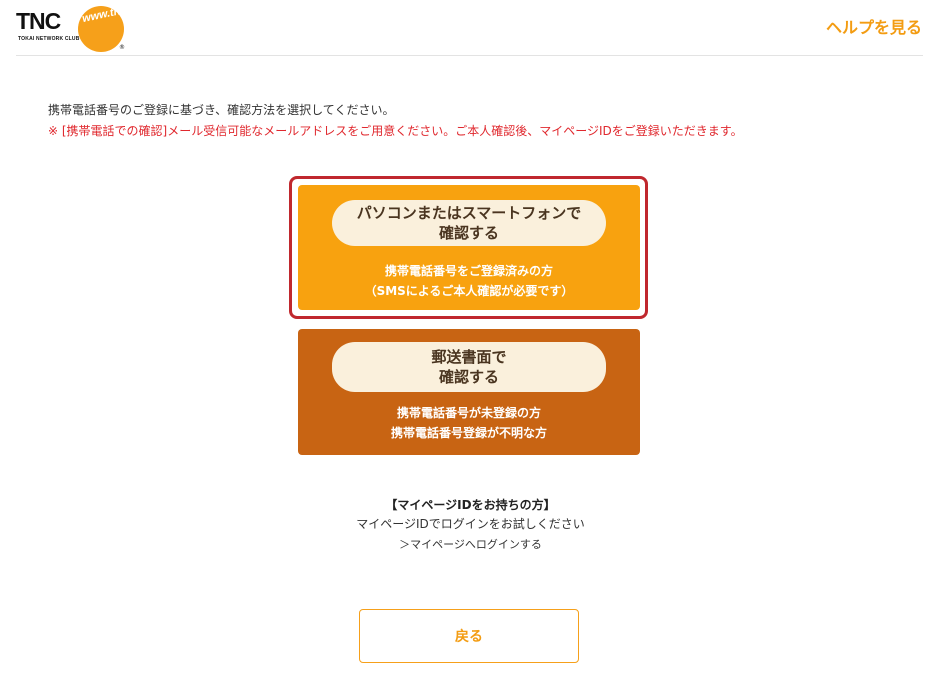  Describe the element at coordinates (469, 291) in the screenshot. I see `option-desc-line2: （SMSによるご本人確認が必要です）` at that location.